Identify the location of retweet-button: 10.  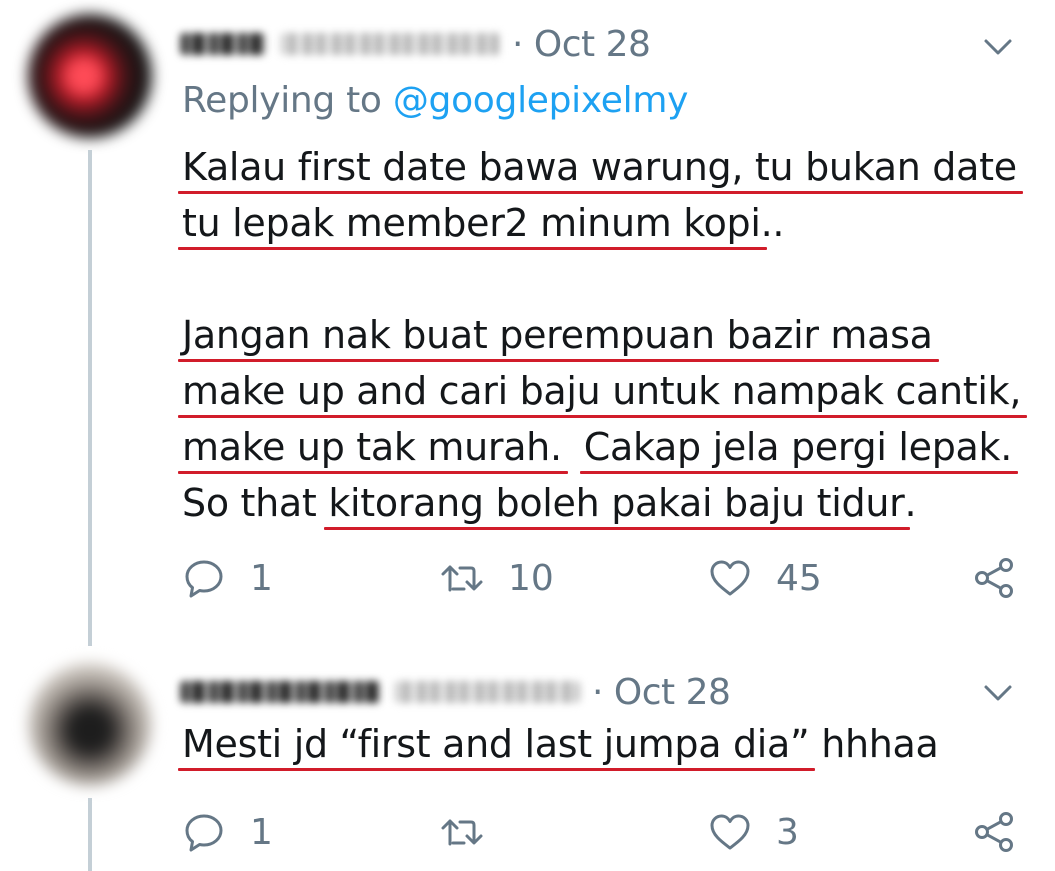
(497, 578).